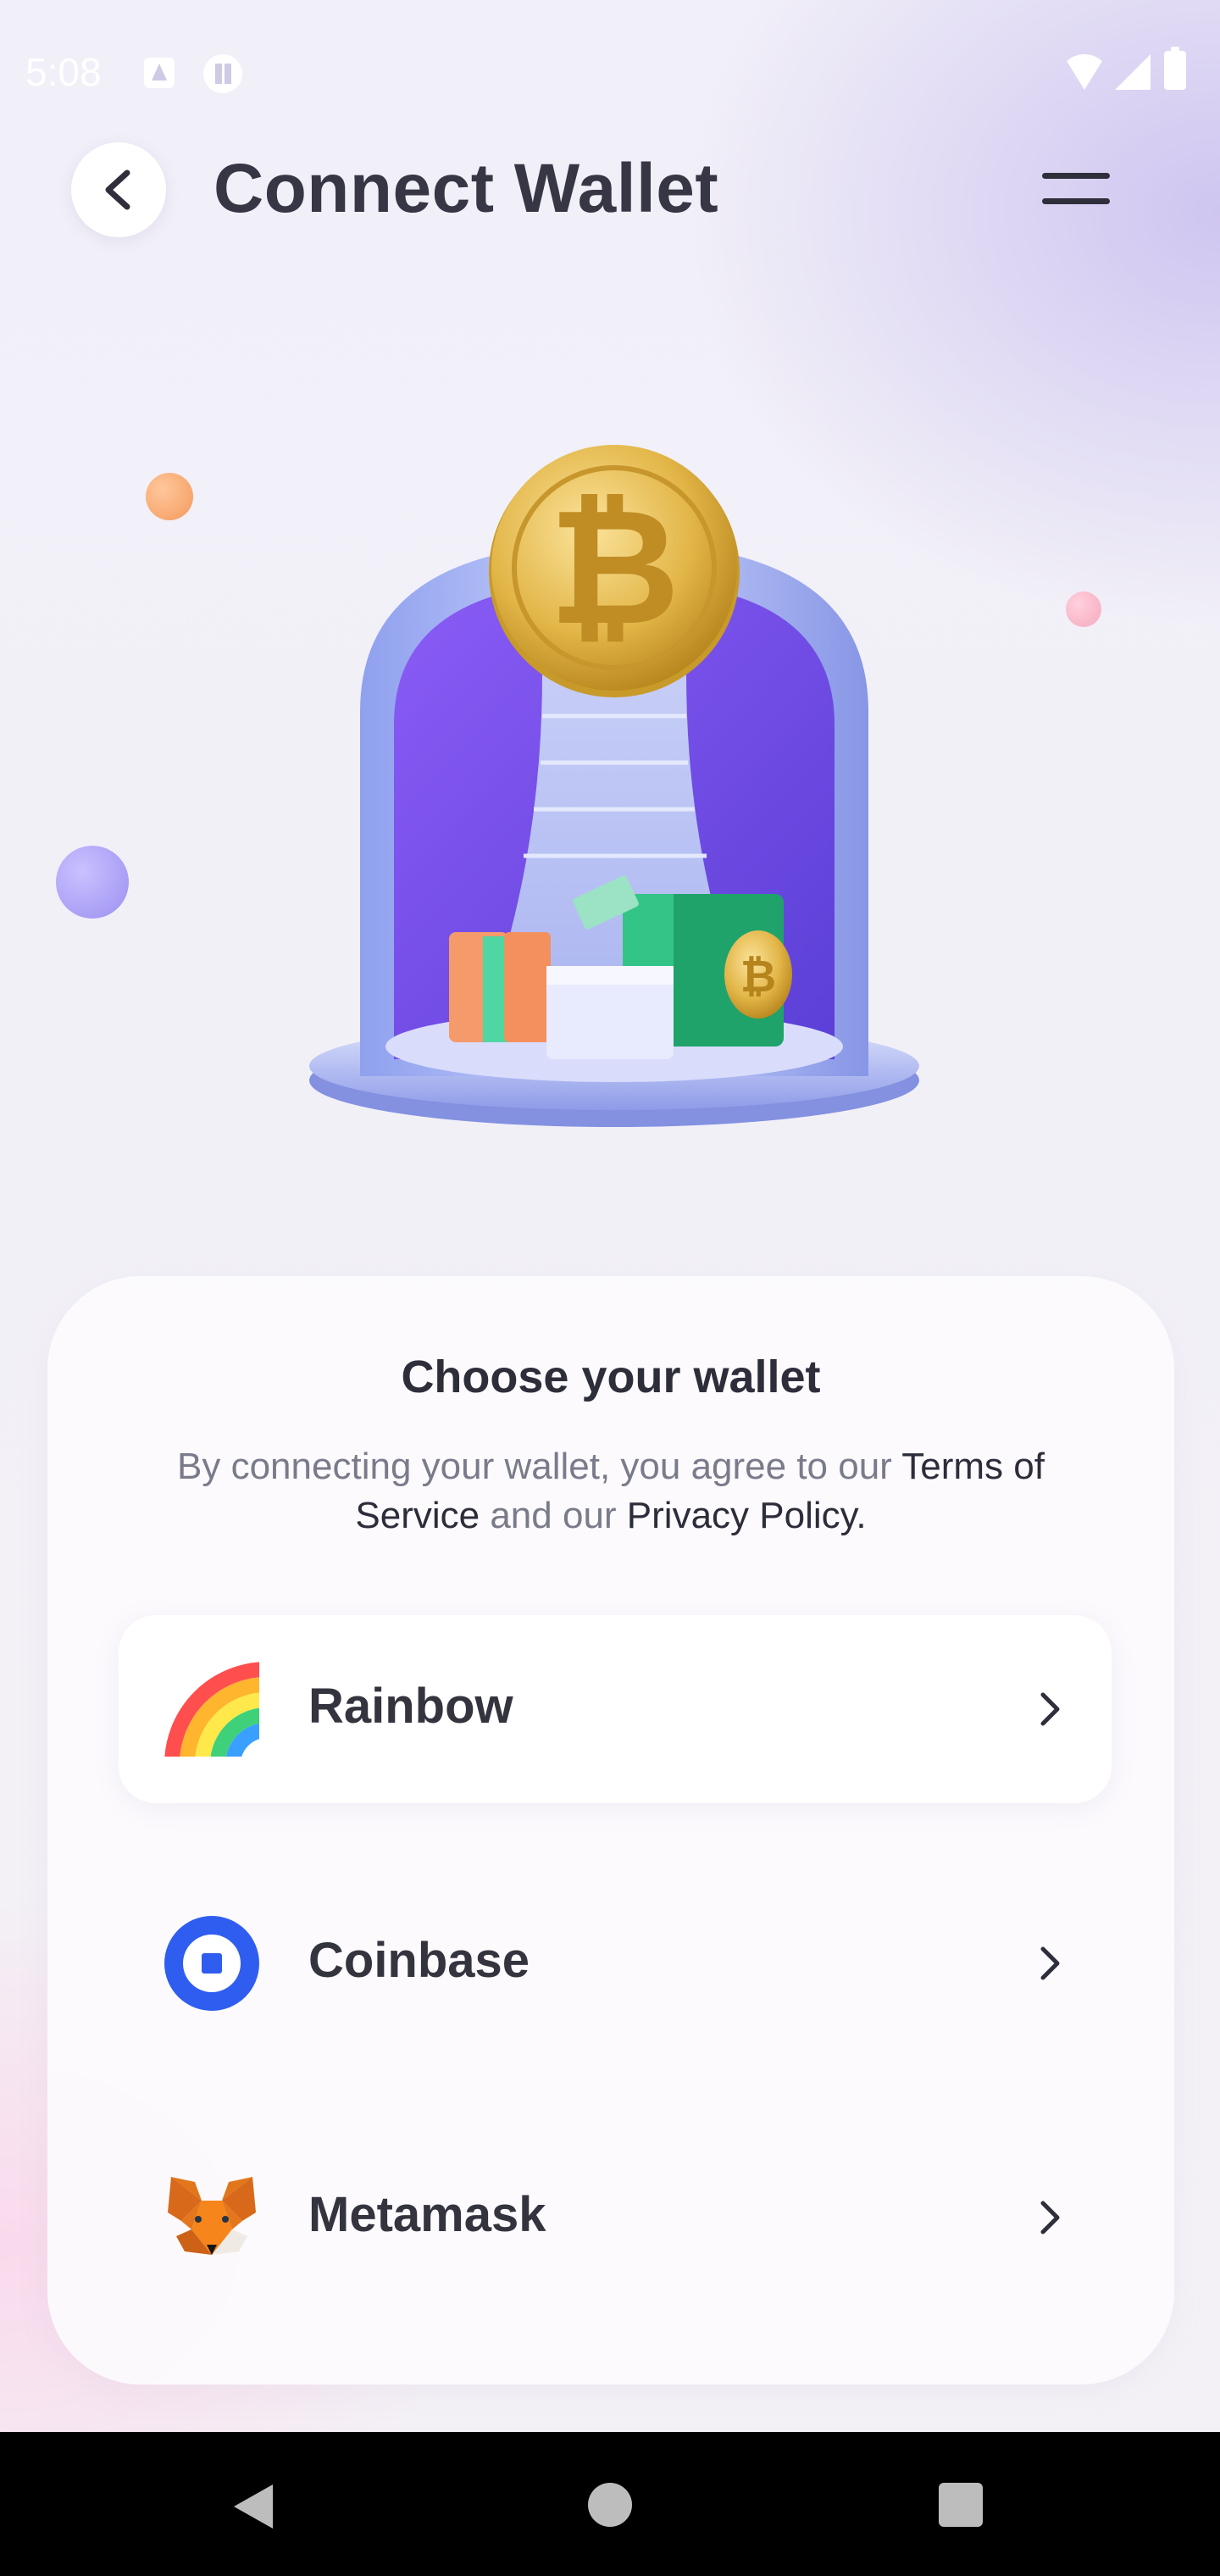  What do you see at coordinates (419, 1960) in the screenshot?
I see `wallet-name-coinbase: Coinbase` at bounding box center [419, 1960].